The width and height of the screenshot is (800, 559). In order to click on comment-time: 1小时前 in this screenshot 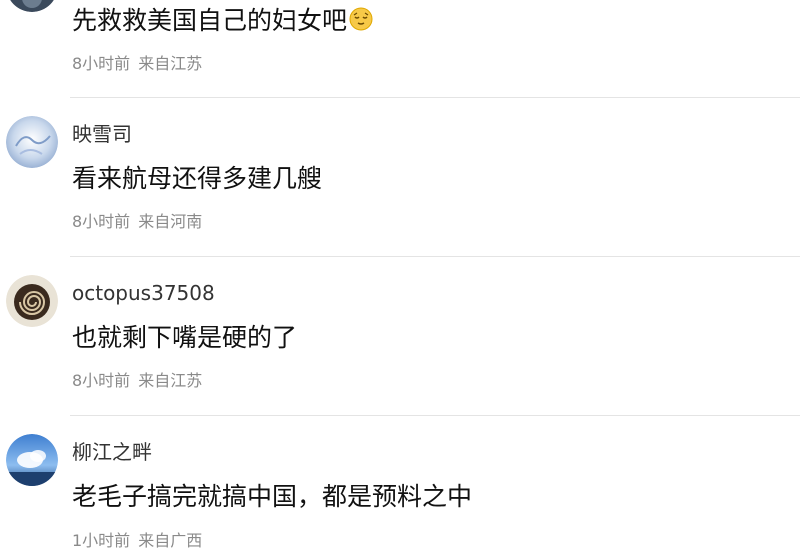, I will do `click(101, 540)`.